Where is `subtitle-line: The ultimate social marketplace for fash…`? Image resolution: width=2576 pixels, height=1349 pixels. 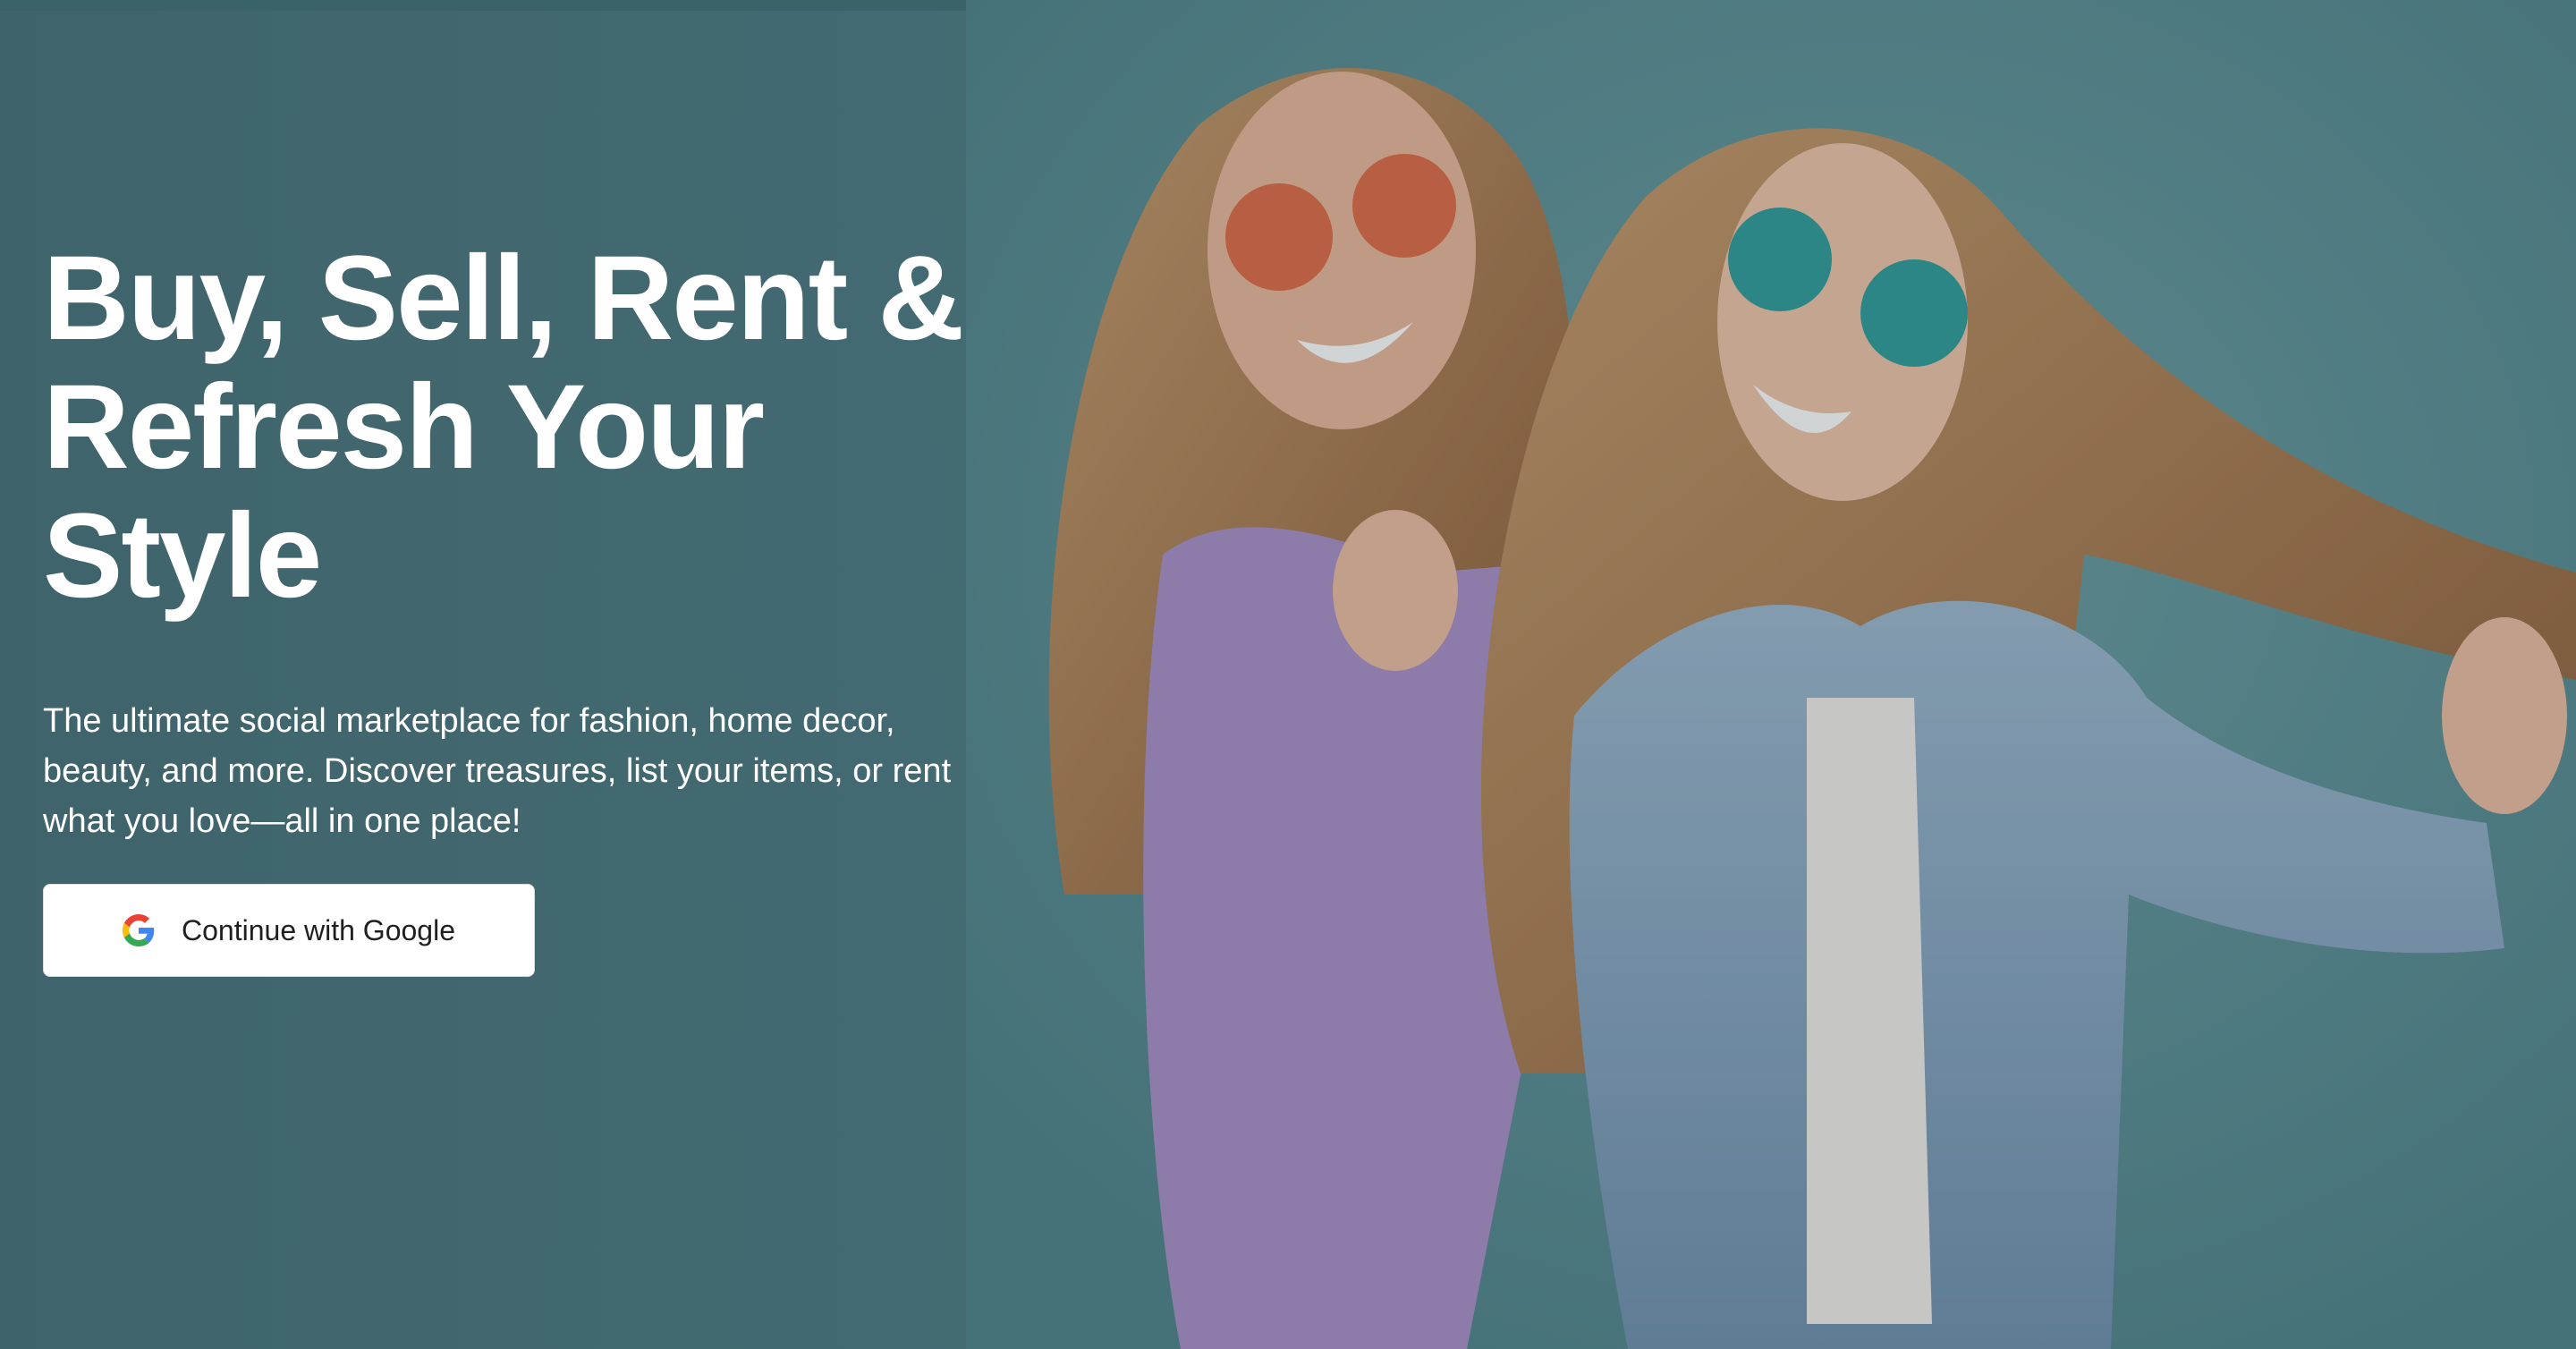 subtitle-line: The ultimate social marketplace for fash… is located at coordinates (469, 721).